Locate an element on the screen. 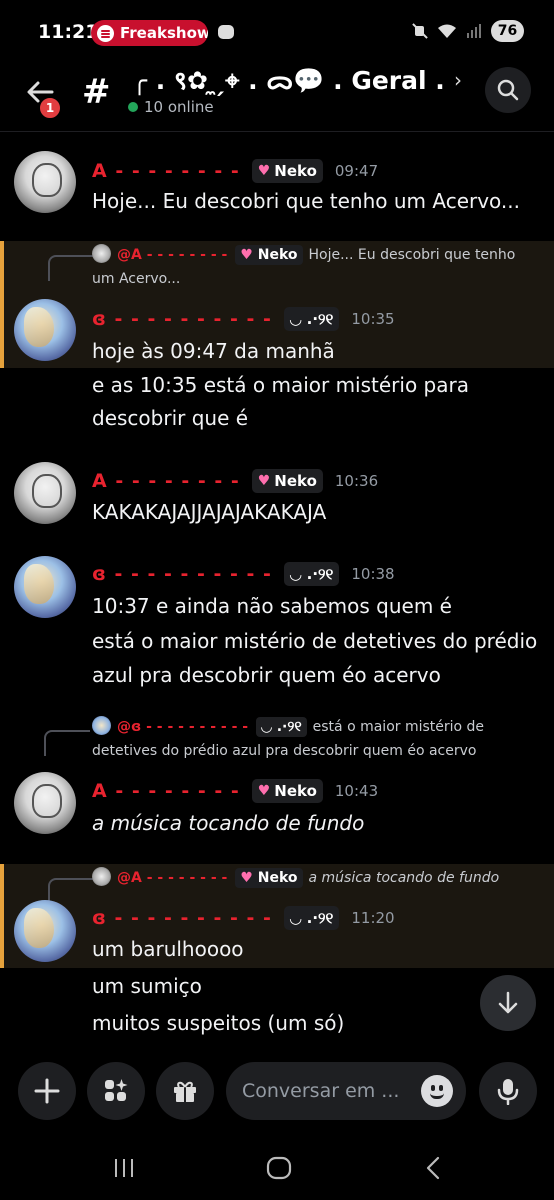 This screenshot has width=554, height=1200. timestamp: 10:35 is located at coordinates (373, 319).